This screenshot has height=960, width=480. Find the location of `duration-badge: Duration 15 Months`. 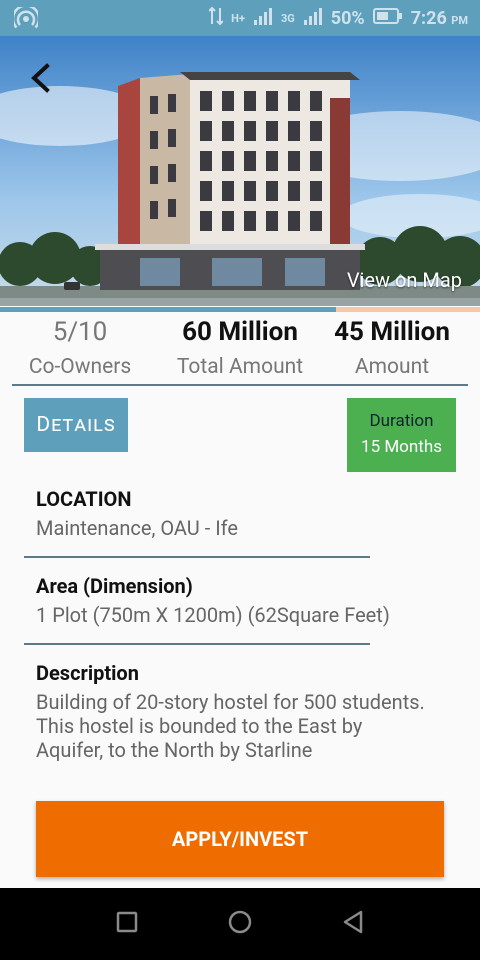

duration-badge: Duration 15 Months is located at coordinates (401, 435).